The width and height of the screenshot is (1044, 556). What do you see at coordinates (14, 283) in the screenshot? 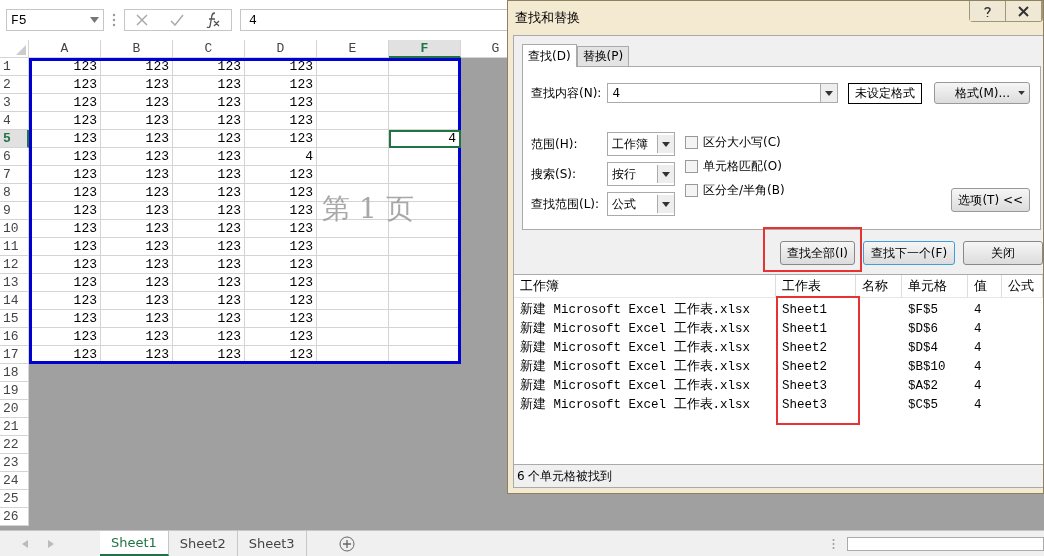
I see `row-header: 13` at bounding box center [14, 283].